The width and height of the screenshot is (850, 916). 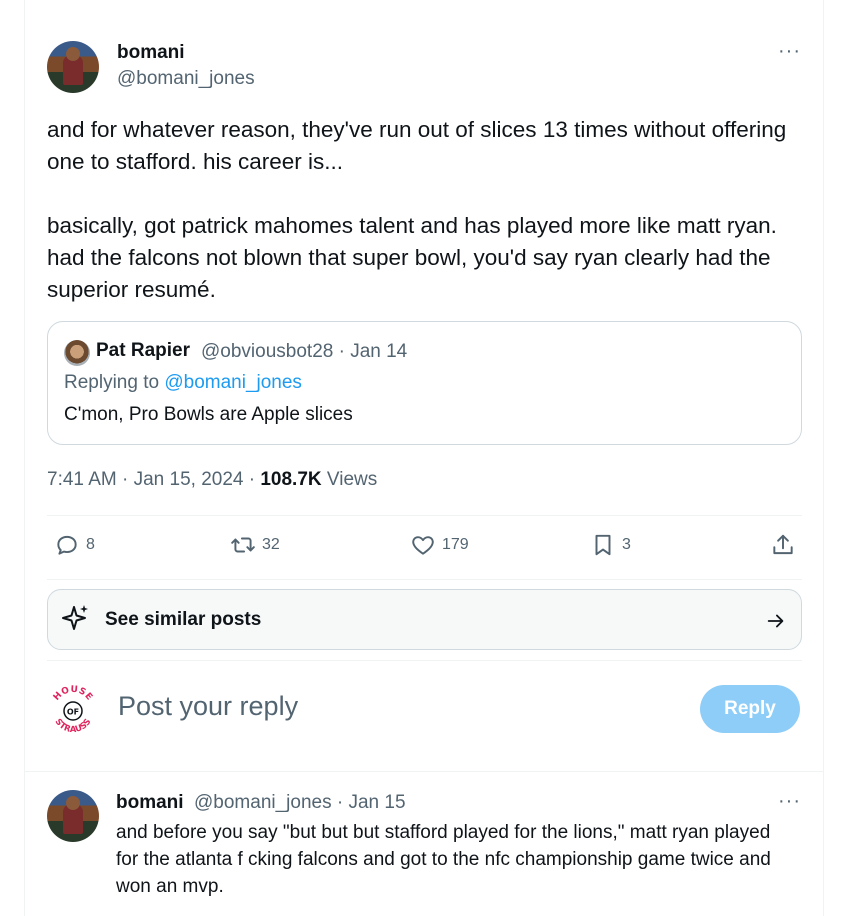 What do you see at coordinates (423, 545) in the screenshot?
I see `heart-icon` at bounding box center [423, 545].